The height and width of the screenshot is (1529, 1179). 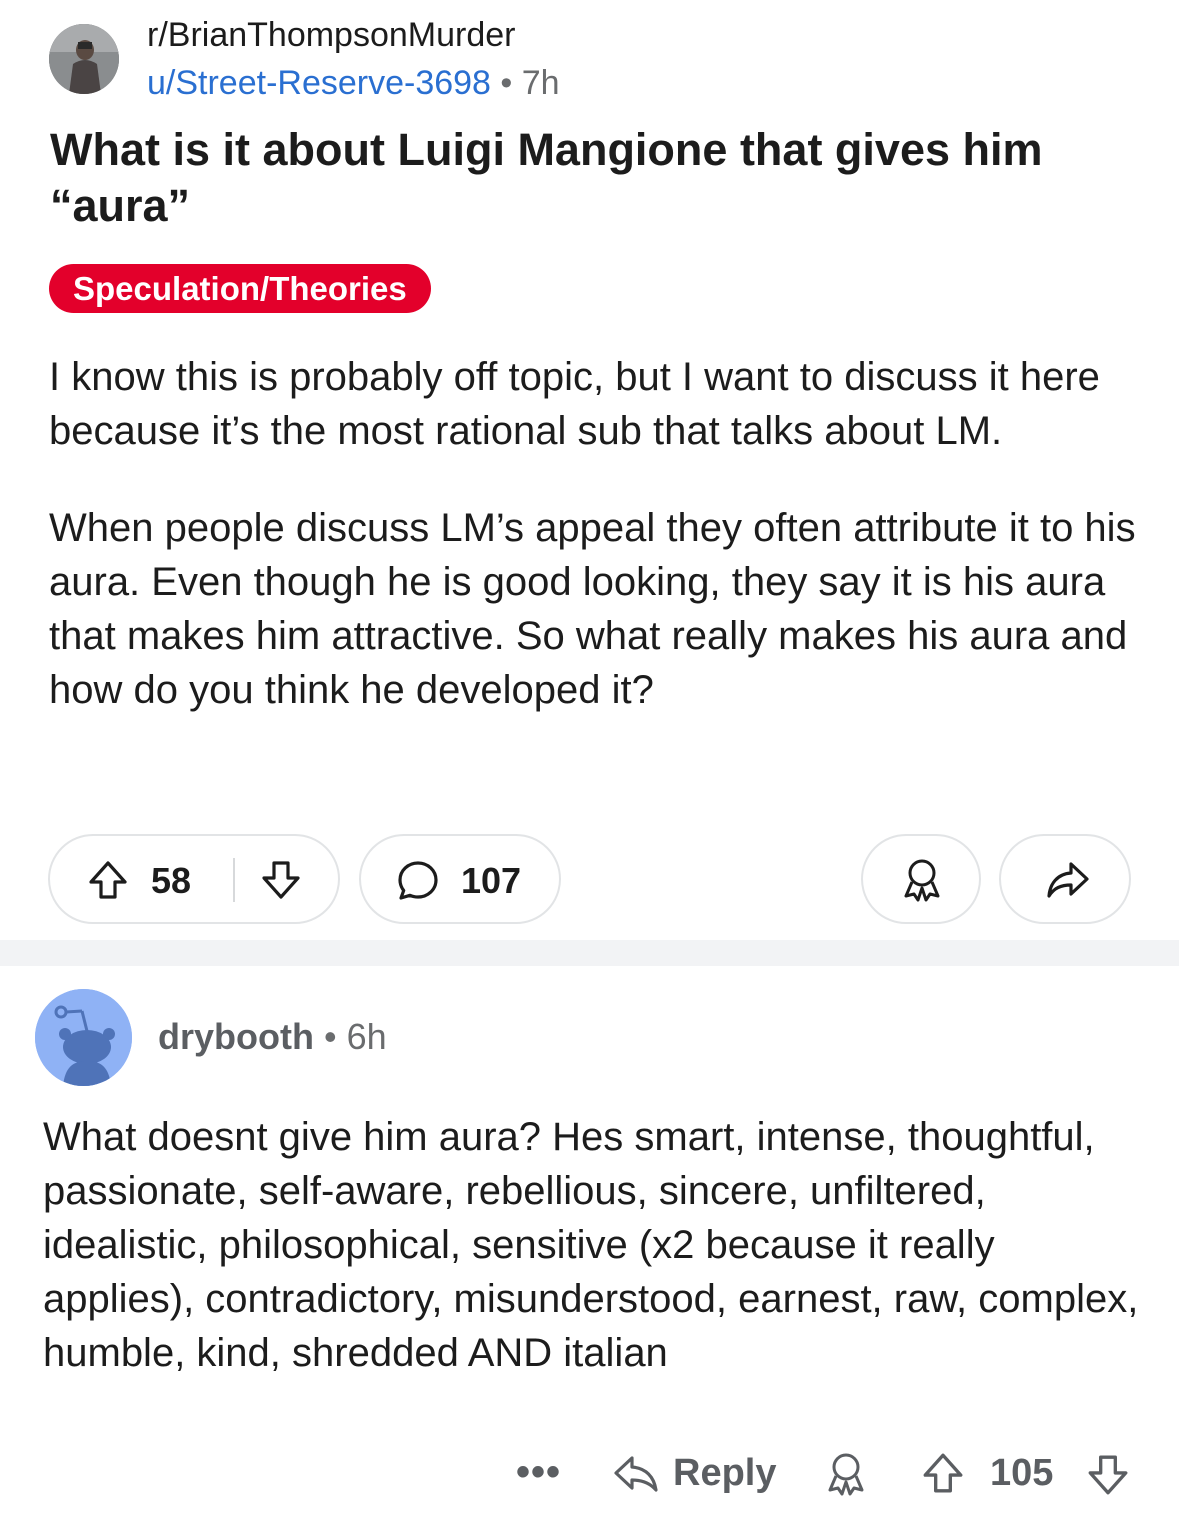 I want to click on comments-button: 107, so click(x=460, y=879).